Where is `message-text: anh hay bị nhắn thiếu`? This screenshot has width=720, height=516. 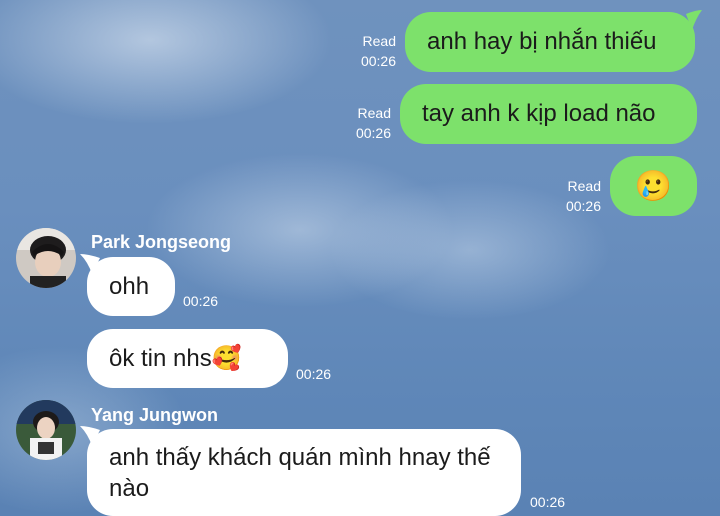 message-text: anh hay bị nhắn thiếu is located at coordinates (542, 41).